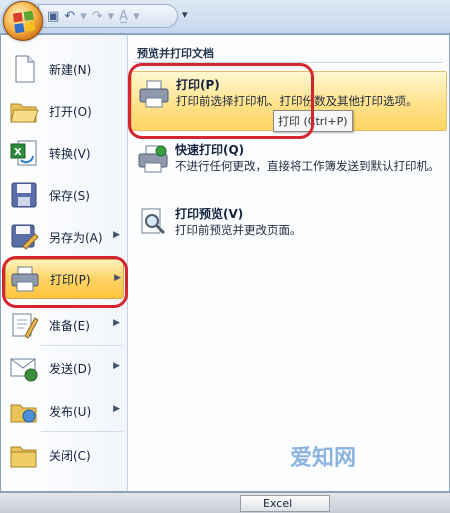  Describe the element at coordinates (24, 111) in the screenshot. I see `open-folder-icon` at that location.